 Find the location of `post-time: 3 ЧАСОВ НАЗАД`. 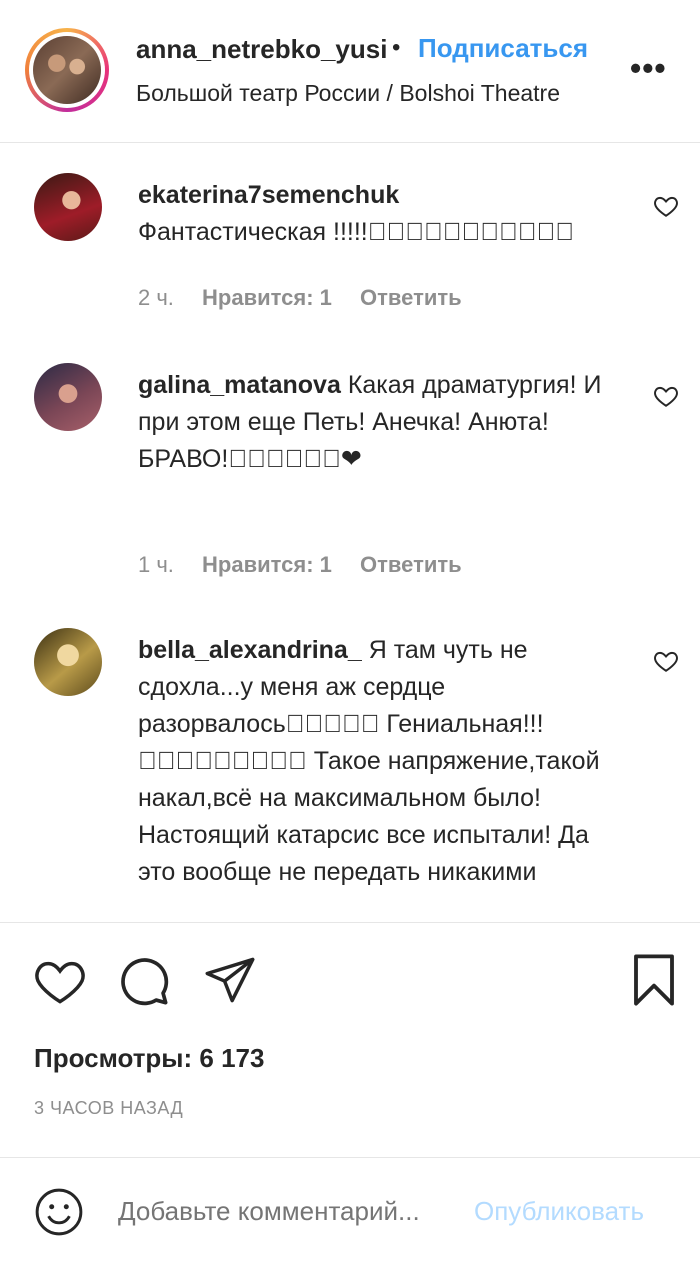

post-time: 3 ЧАСОВ НАЗАД is located at coordinates (108, 1108).